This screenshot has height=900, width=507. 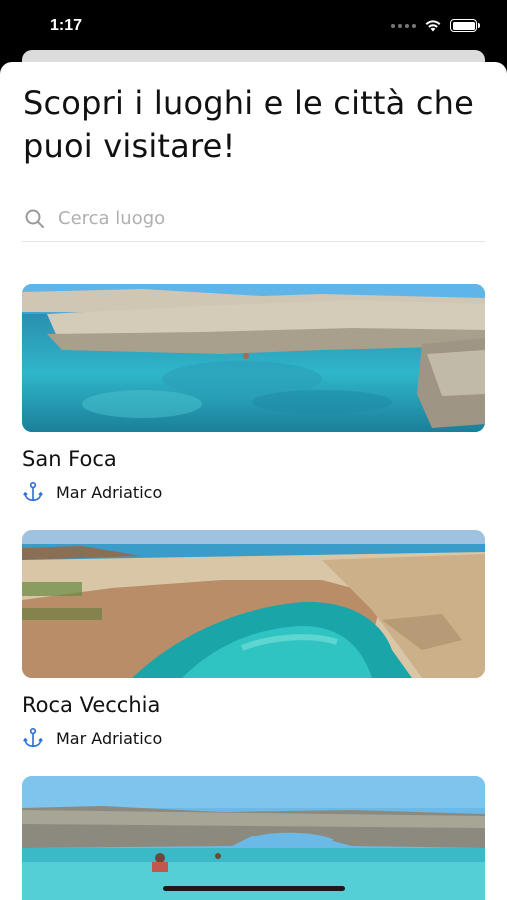 I want to click on signal-icon, so click(x=403, y=25).